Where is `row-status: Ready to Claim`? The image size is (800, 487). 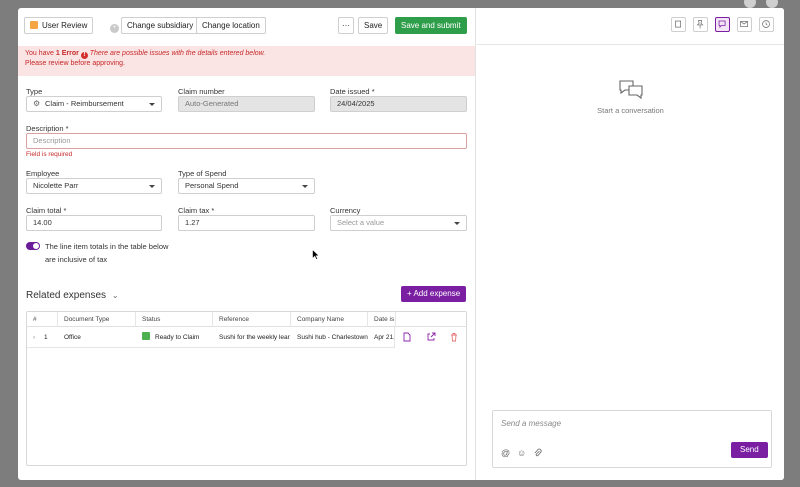
row-status: Ready to Claim is located at coordinates (174, 337).